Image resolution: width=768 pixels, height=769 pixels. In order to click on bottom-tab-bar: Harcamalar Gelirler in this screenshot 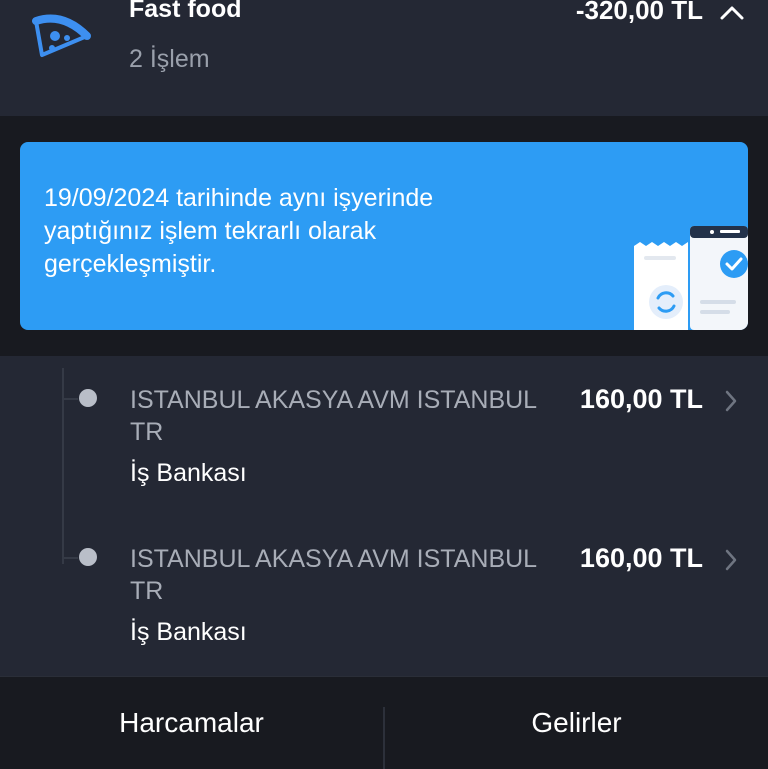, I will do `click(384, 722)`.